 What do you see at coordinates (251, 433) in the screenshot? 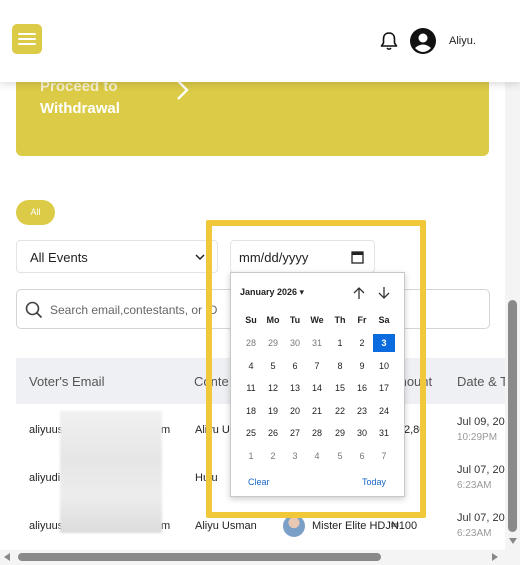
I see `calendar-day: 25` at bounding box center [251, 433].